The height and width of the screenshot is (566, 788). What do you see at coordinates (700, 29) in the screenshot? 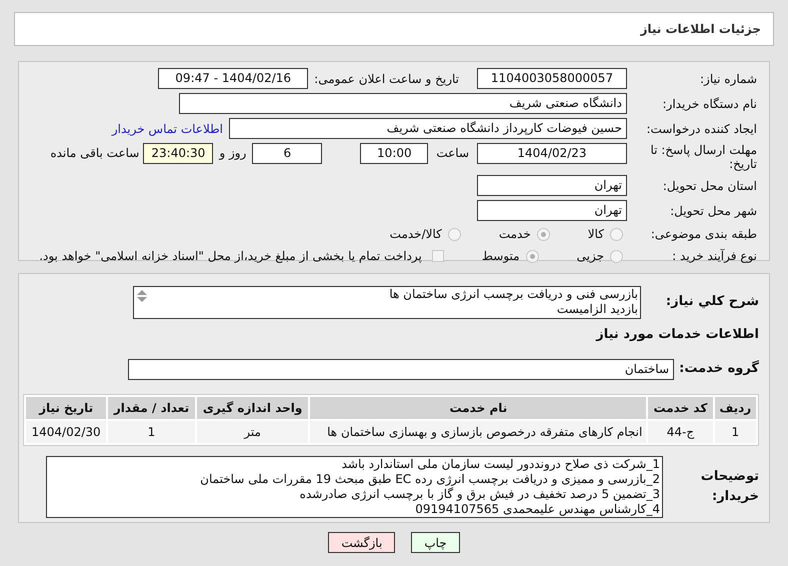
I see `page-title: جزئیات اطلاعات نیاز` at bounding box center [700, 29].